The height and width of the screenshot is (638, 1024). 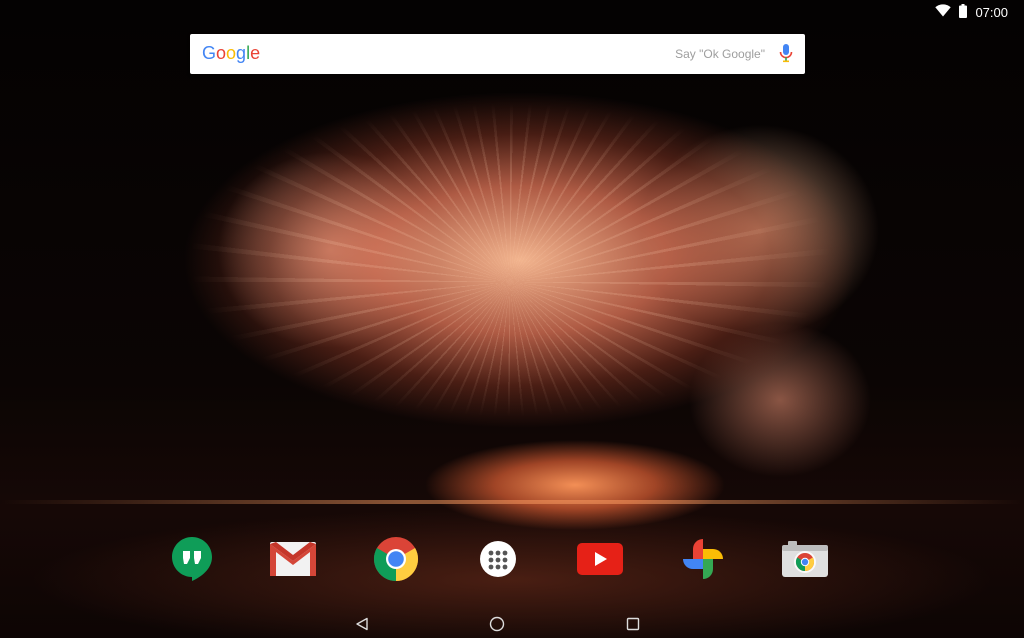 What do you see at coordinates (497, 54) in the screenshot?
I see `google-search-bar: Google Say "Ok Google"` at bounding box center [497, 54].